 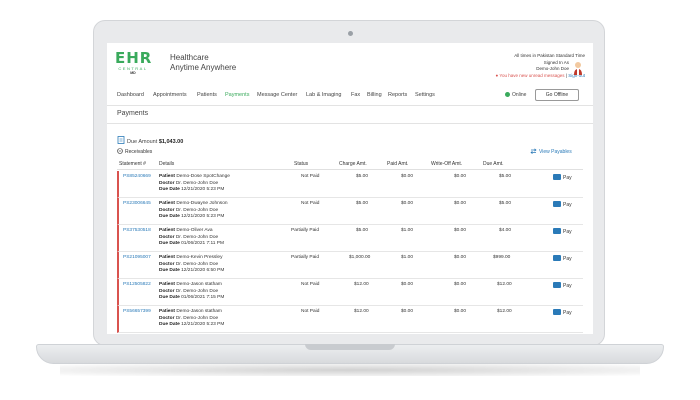 I want to click on statement-link: PS23006645, so click(x=137, y=204).